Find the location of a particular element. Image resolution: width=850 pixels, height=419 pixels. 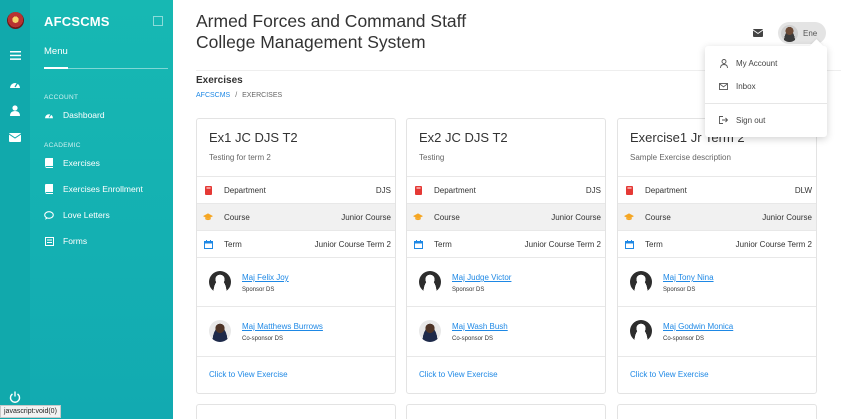

user-icon is located at coordinates (15, 111).